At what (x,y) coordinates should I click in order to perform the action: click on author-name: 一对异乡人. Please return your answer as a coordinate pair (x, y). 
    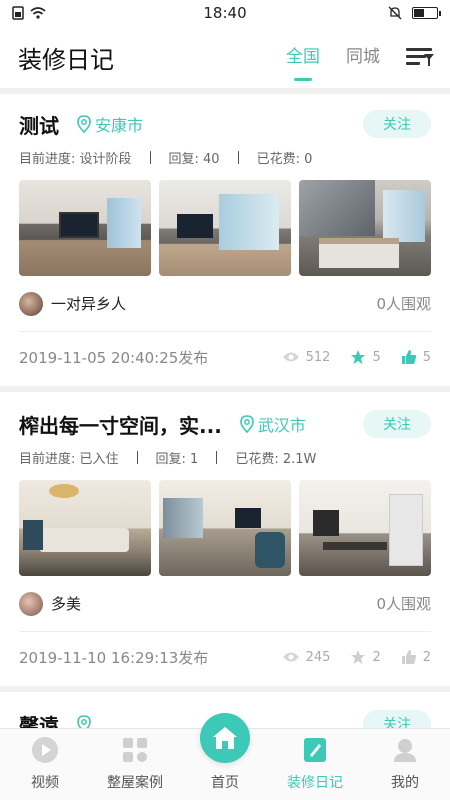
    Looking at the image, I should click on (89, 304).